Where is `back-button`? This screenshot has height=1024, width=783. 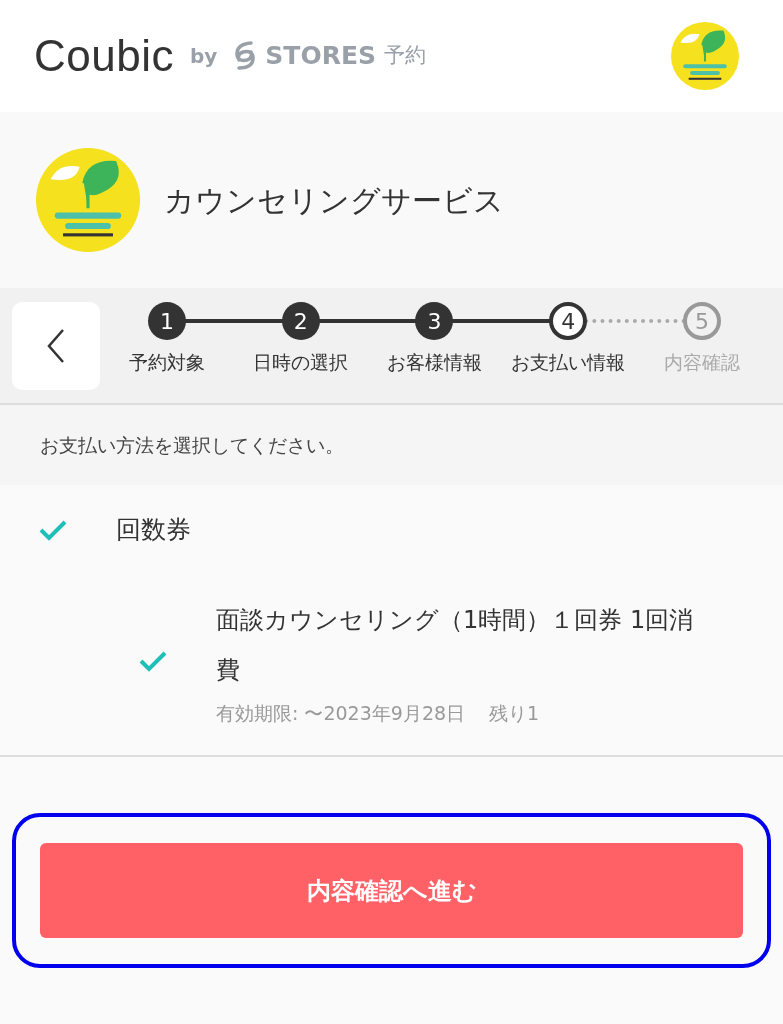
back-button is located at coordinates (56, 346).